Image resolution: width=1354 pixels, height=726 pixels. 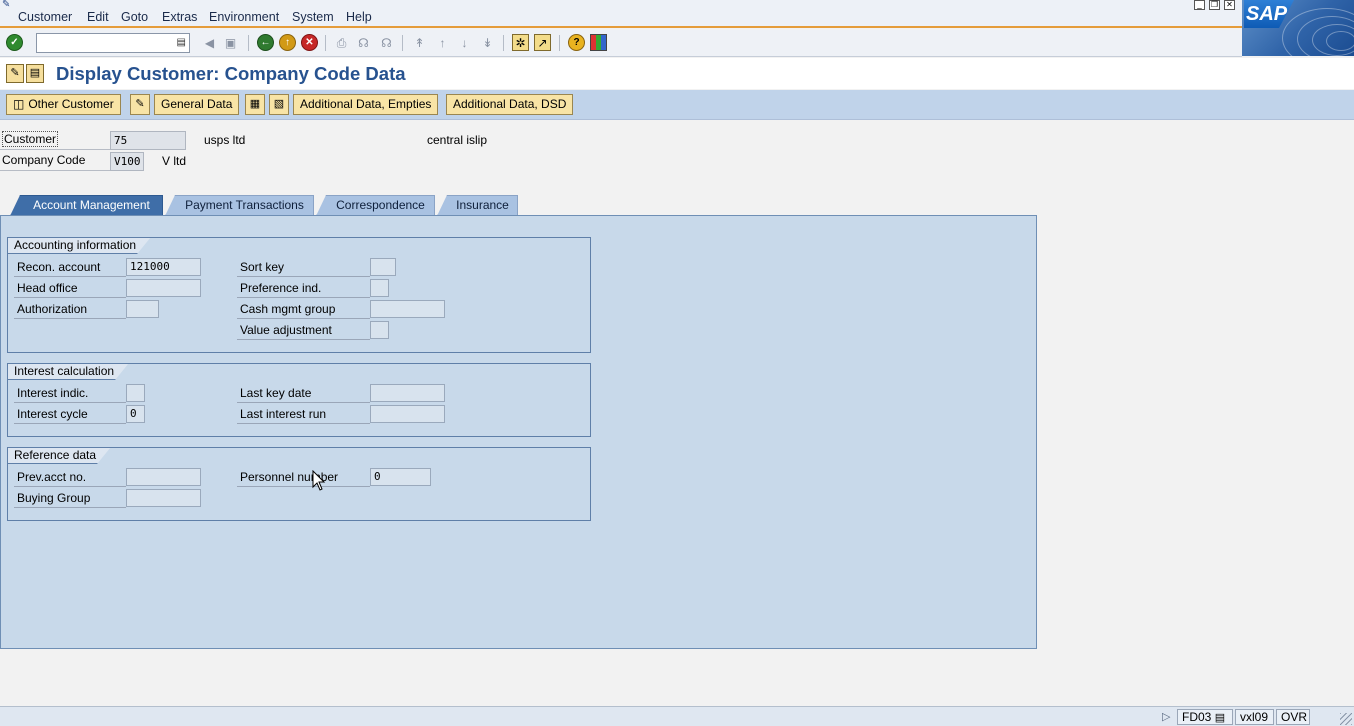 I want to click on document-icon: ▤, so click(x=35, y=73).